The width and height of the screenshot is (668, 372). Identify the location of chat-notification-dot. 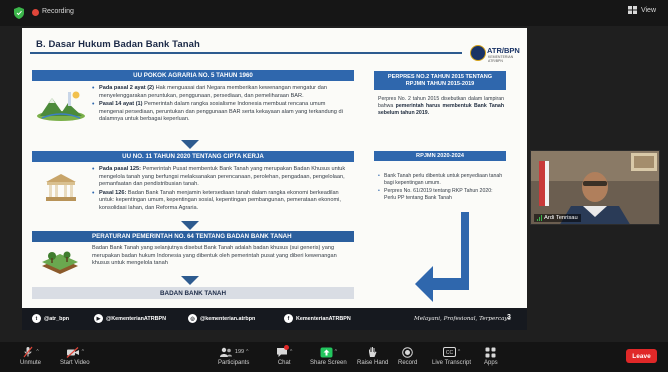
(286, 347).